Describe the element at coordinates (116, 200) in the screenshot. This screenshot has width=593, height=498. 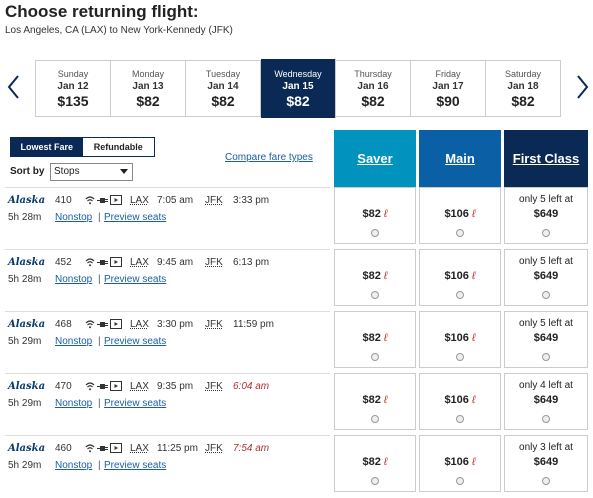
I see `entertainment-icon` at that location.